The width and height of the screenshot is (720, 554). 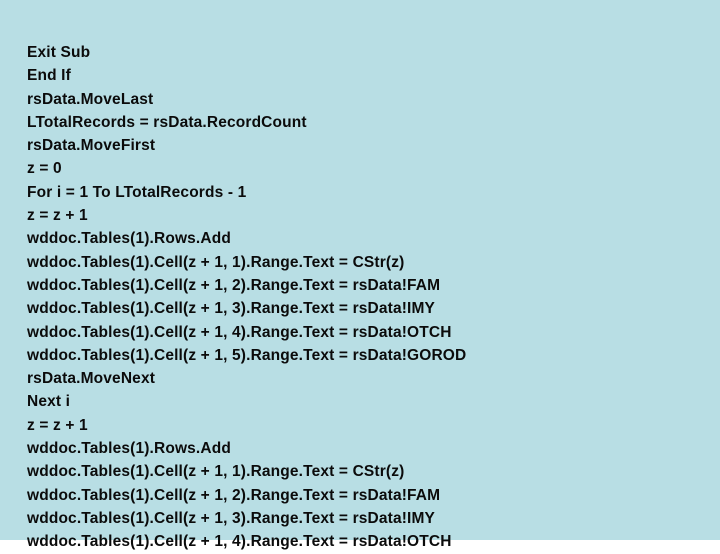 I want to click on code-line: End If, so click(x=49, y=76).